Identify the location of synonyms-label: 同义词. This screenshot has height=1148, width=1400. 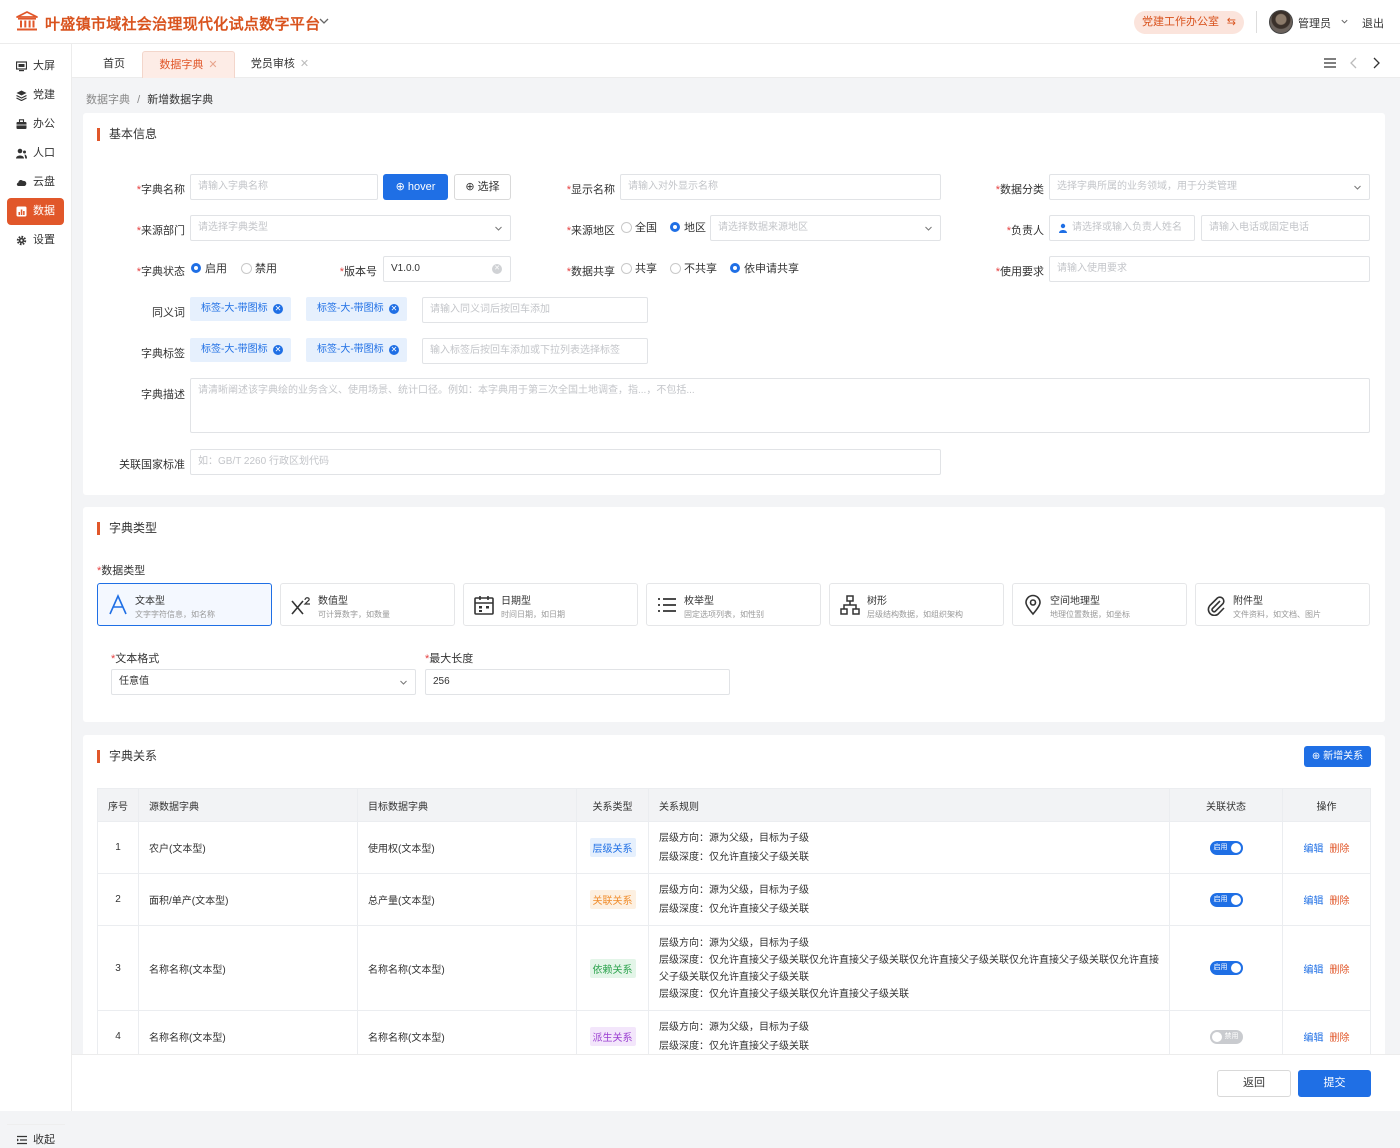
(168, 313).